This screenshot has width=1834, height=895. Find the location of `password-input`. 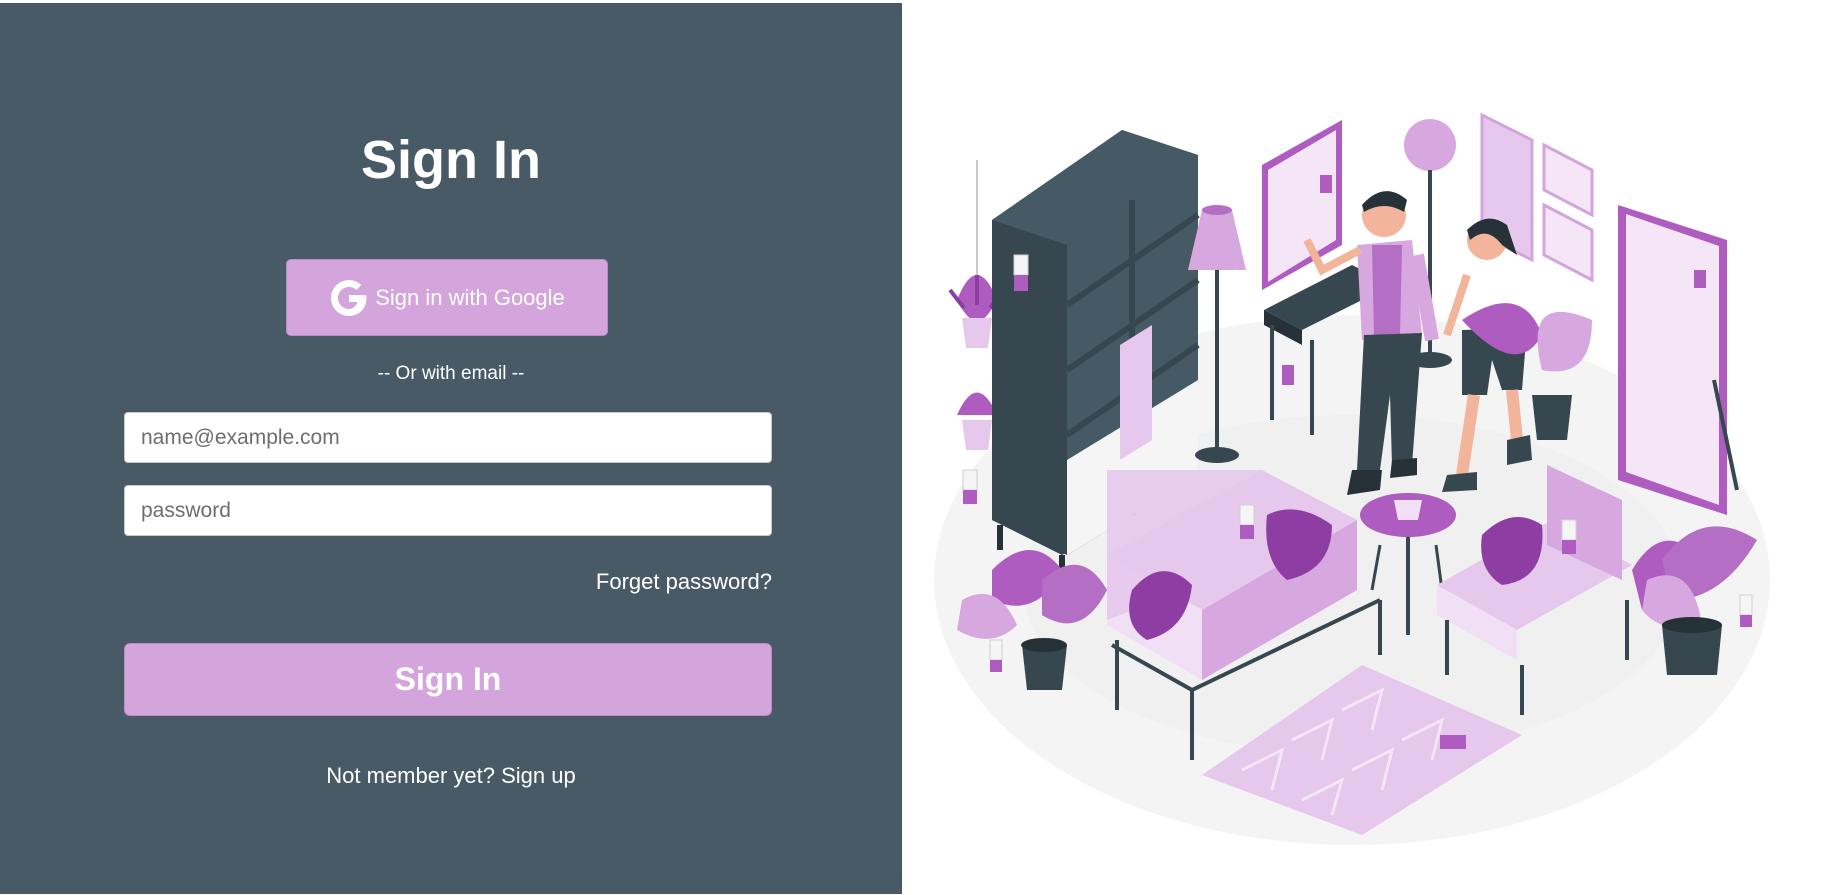

password-input is located at coordinates (448, 510).